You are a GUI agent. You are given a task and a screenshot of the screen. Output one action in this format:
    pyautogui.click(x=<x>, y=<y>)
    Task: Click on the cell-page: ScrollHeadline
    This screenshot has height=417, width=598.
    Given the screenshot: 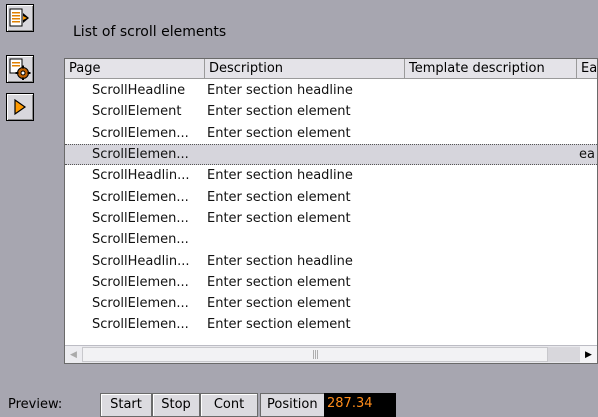 What is the action you would take?
    pyautogui.click(x=139, y=91)
    